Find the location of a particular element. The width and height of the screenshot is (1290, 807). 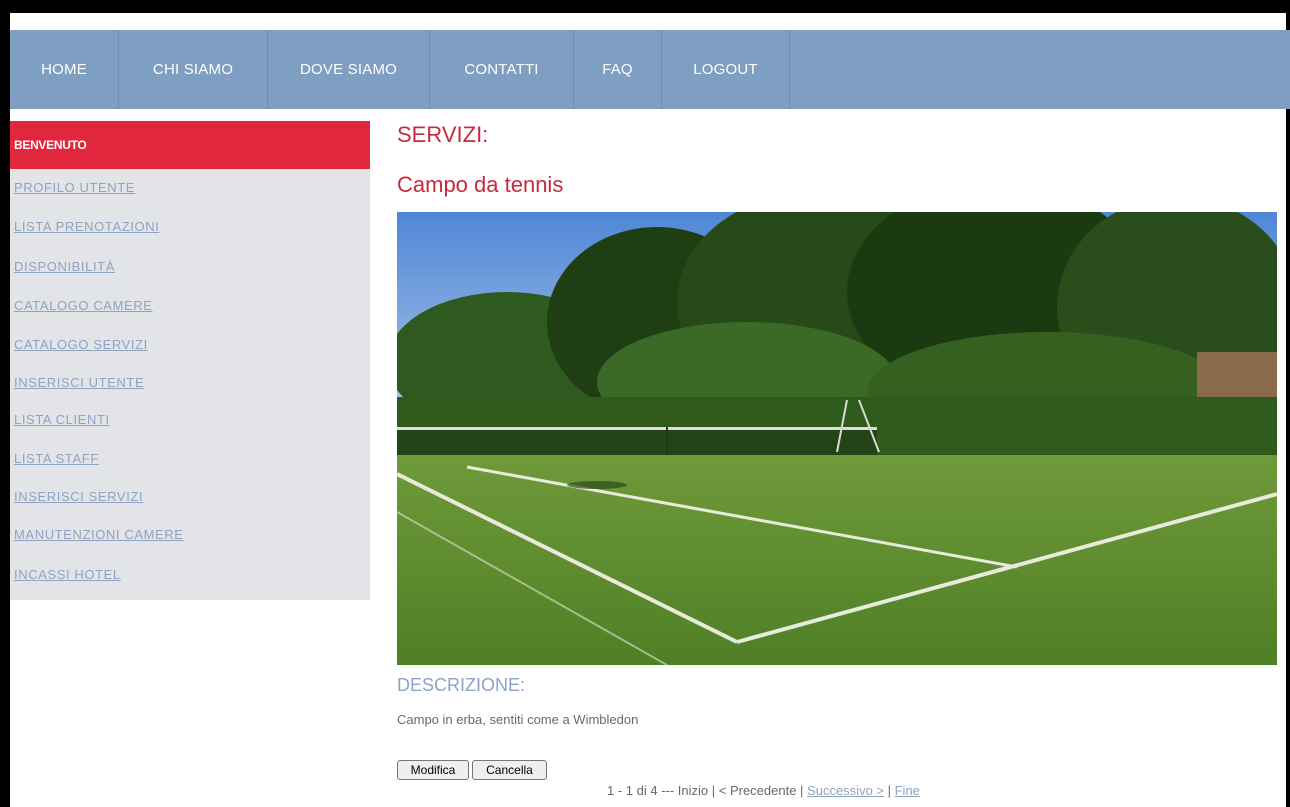

nav-dove-siamo: DOVE SIAMO is located at coordinates (349, 69).